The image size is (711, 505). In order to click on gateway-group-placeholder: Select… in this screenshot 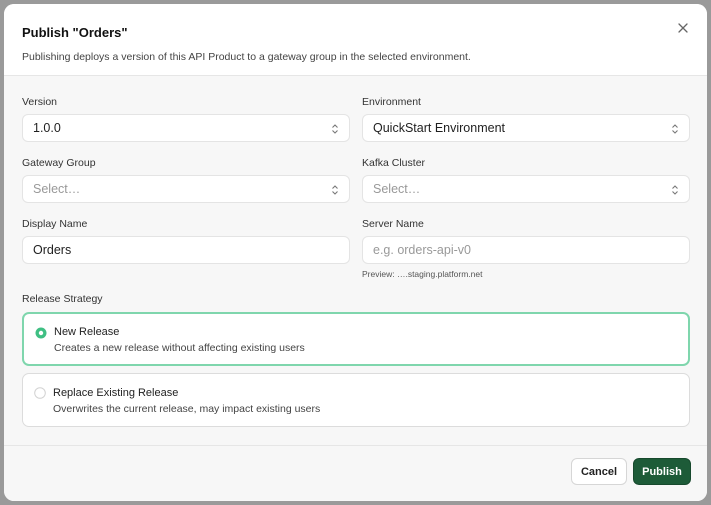, I will do `click(57, 189)`.